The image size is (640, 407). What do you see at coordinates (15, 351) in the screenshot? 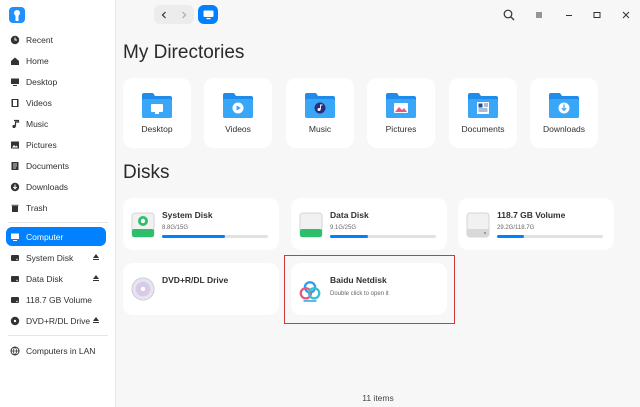
I see `network-icon` at bounding box center [15, 351].